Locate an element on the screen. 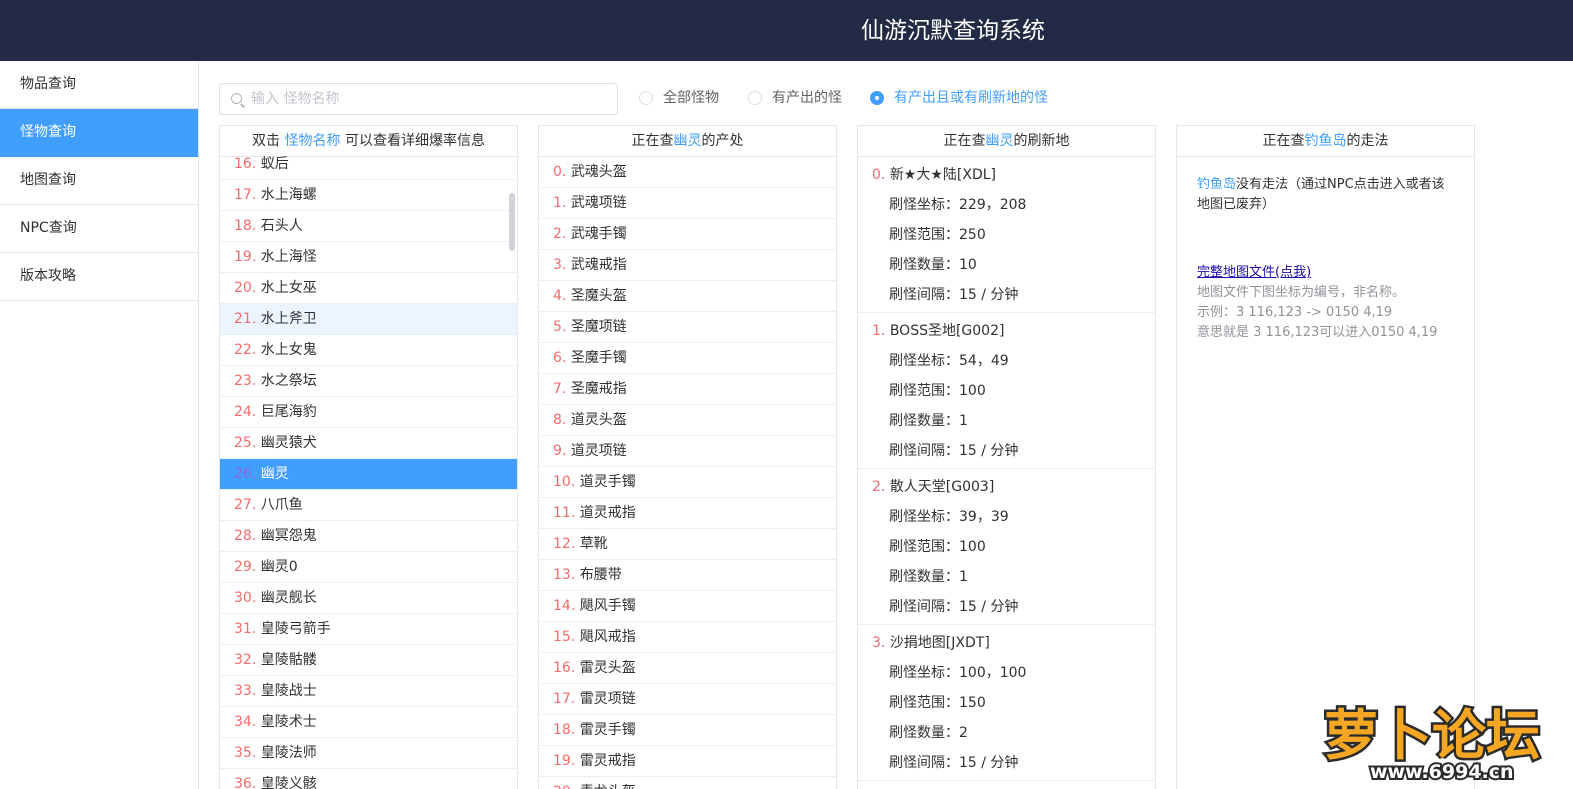 Image resolution: width=1573 pixels, height=789 pixels. drop-item-row: 13. 布腰带 is located at coordinates (687, 575).